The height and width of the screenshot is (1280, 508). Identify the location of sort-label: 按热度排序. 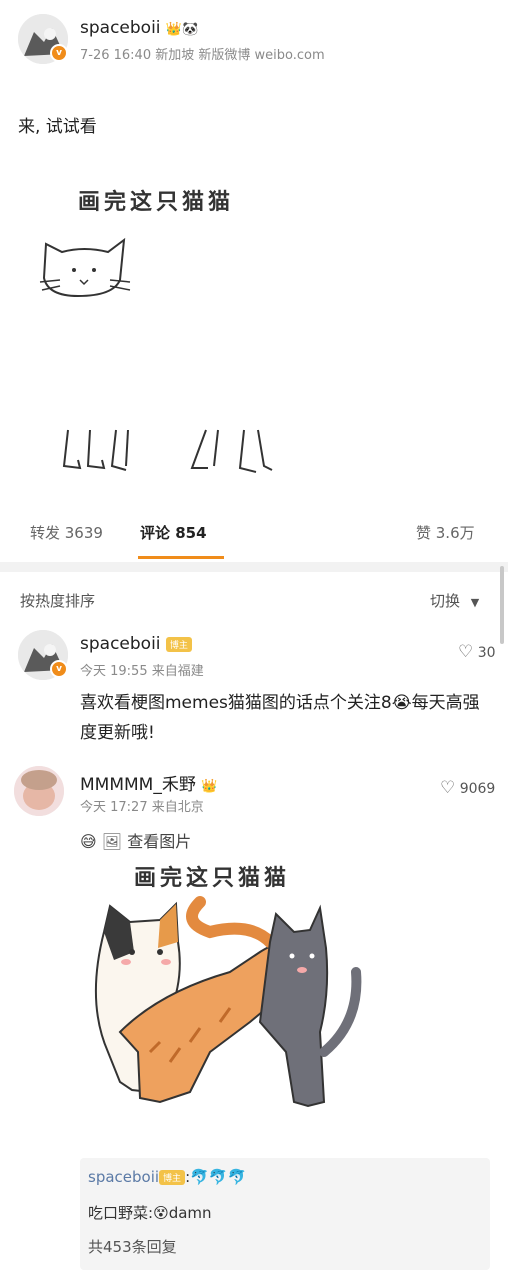
(58, 601).